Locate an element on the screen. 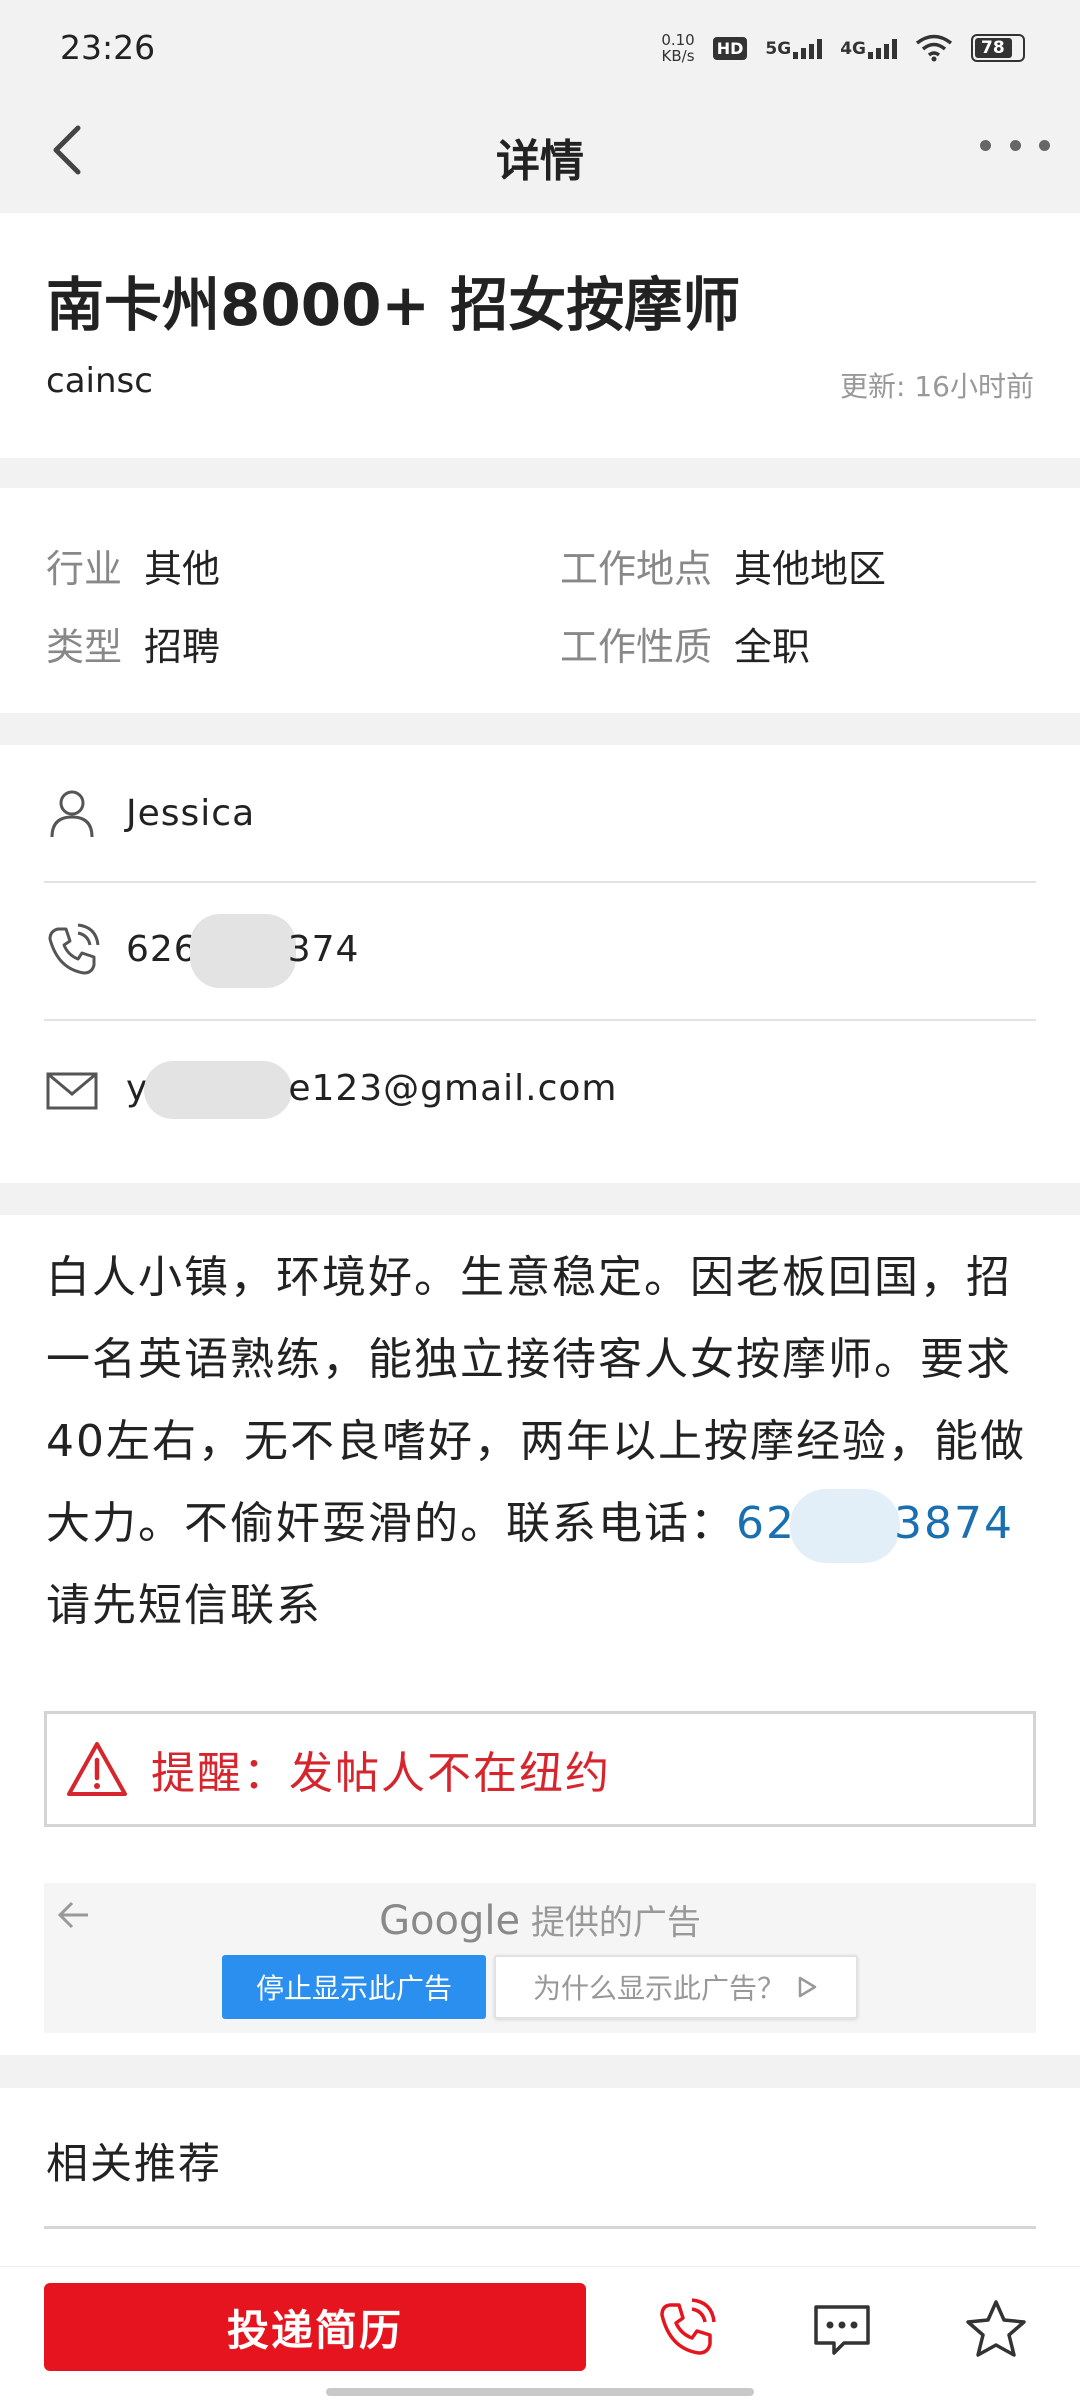 The height and width of the screenshot is (2400, 1080). status-icons: 0.10 KB/s HD 5G 4G 78 is located at coordinates (843, 48).